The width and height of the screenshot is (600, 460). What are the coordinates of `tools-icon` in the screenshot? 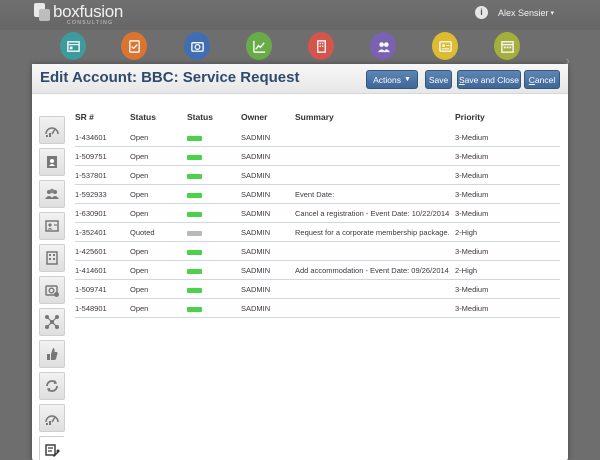 It's located at (52, 450).